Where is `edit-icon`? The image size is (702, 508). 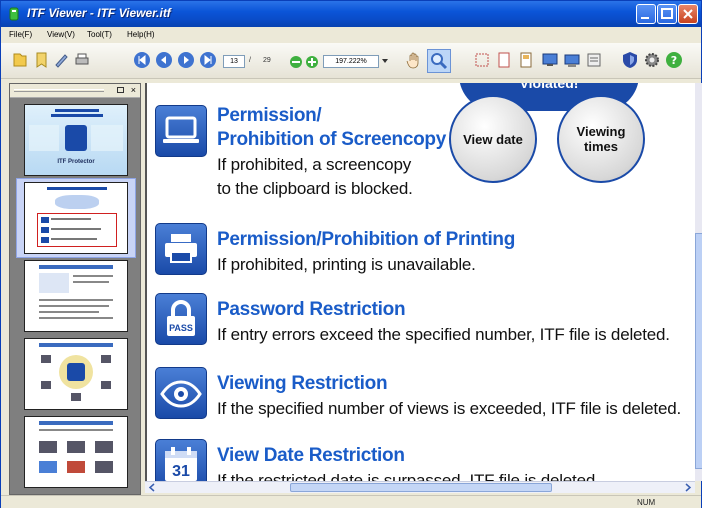
edit-icon is located at coordinates (62, 60).